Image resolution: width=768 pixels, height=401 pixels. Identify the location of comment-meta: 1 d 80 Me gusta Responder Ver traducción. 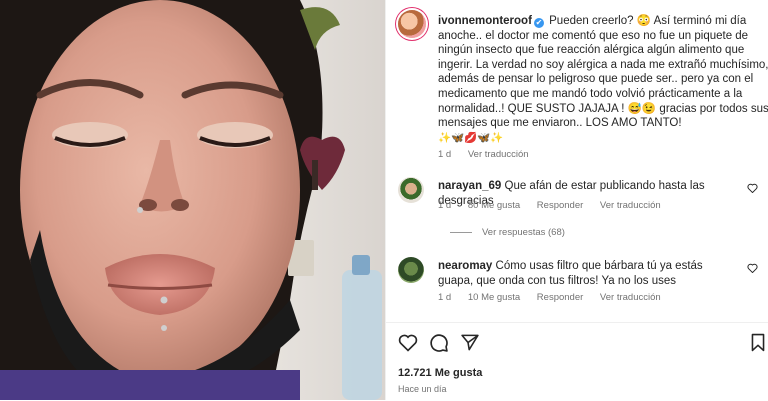
(556, 205).